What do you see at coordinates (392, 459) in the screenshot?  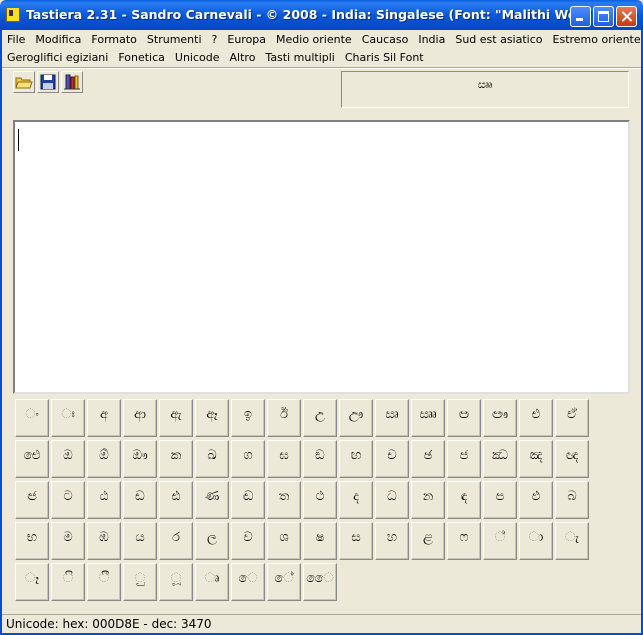 I see `key-1-10: ච` at bounding box center [392, 459].